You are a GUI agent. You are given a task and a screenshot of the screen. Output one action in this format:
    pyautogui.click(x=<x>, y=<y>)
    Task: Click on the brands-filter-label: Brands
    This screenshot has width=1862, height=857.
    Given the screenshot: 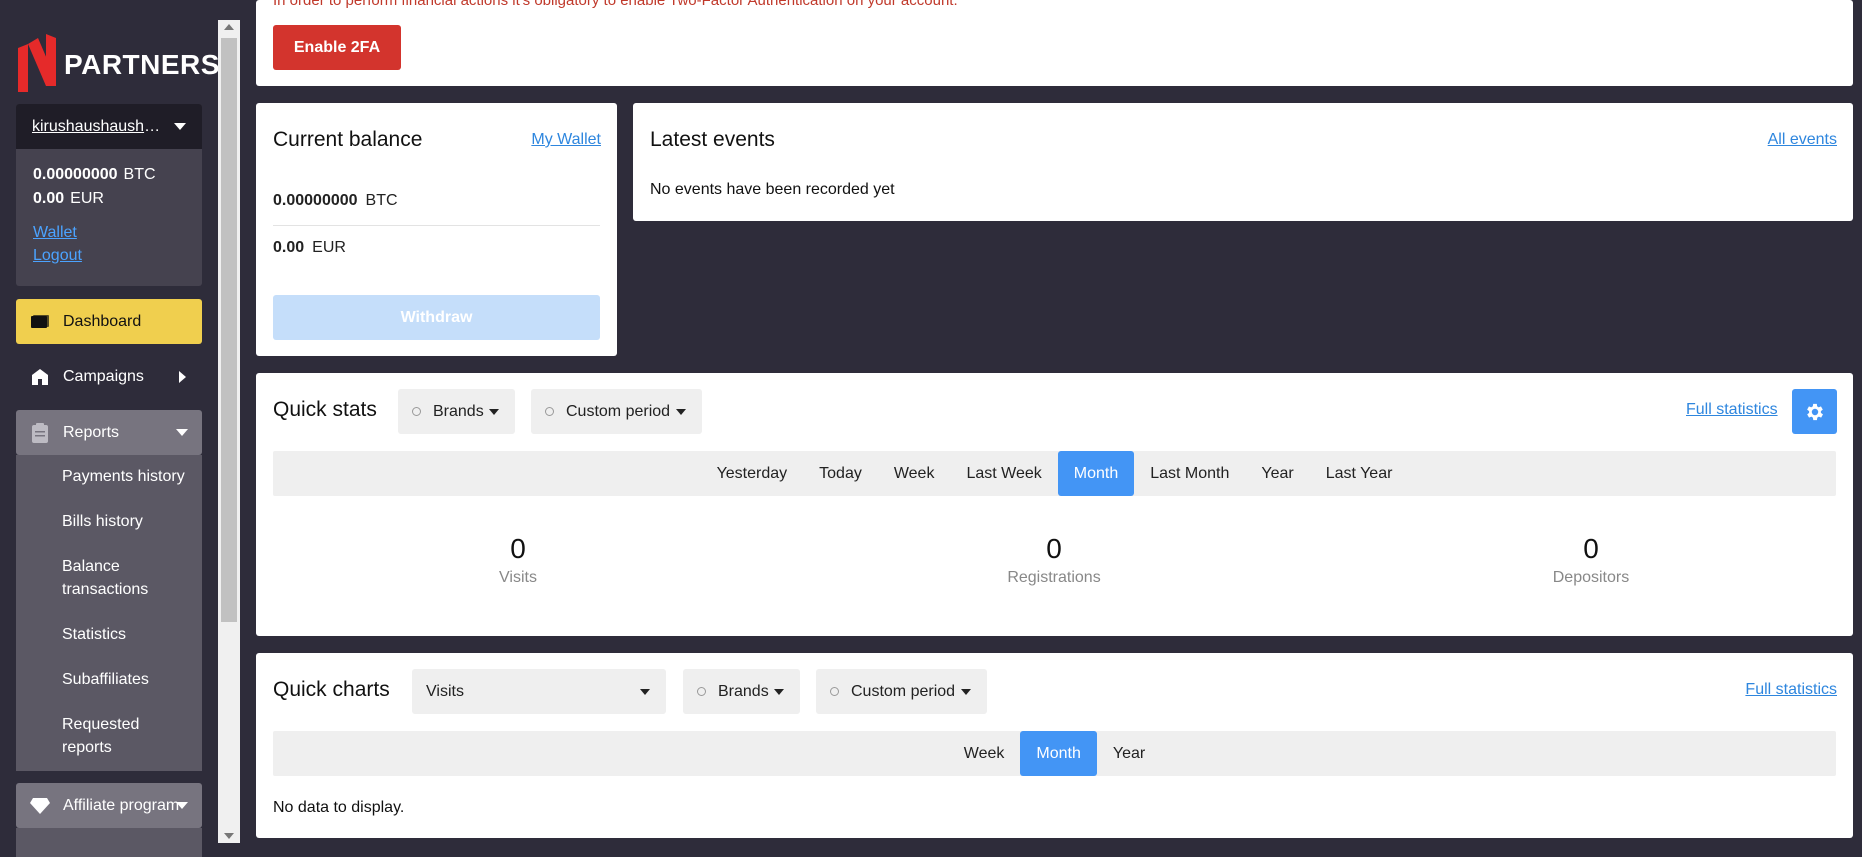 What is the action you would take?
    pyautogui.click(x=458, y=411)
    